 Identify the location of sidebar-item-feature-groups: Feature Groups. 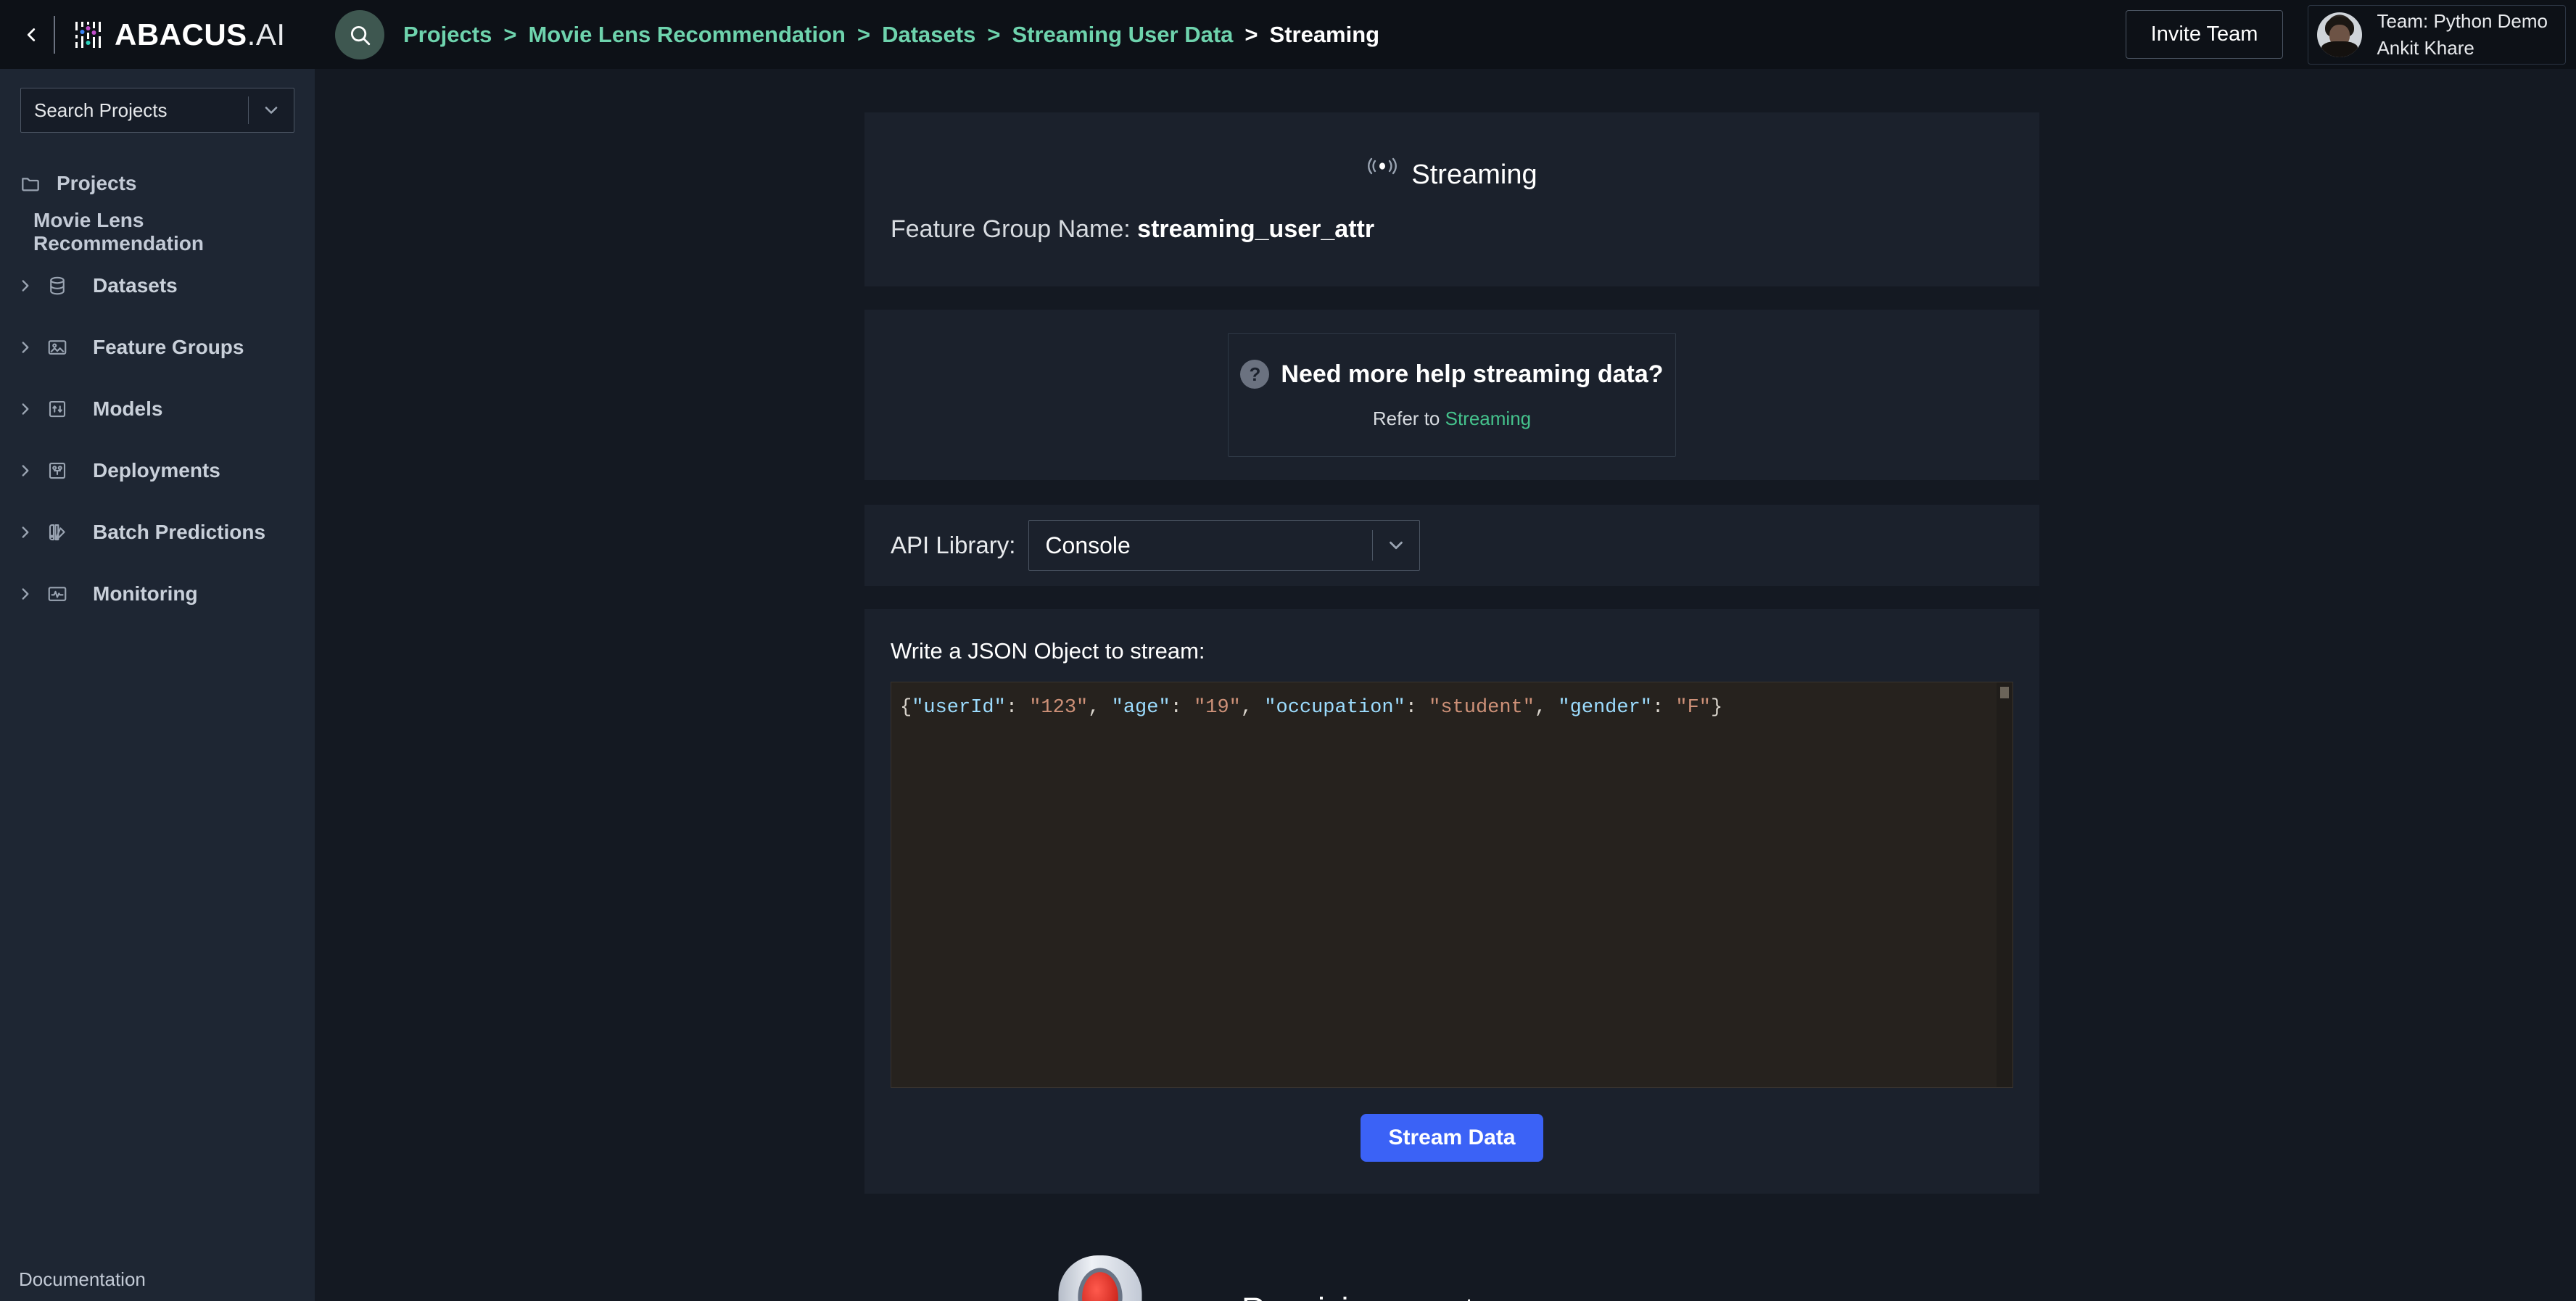
(157, 347).